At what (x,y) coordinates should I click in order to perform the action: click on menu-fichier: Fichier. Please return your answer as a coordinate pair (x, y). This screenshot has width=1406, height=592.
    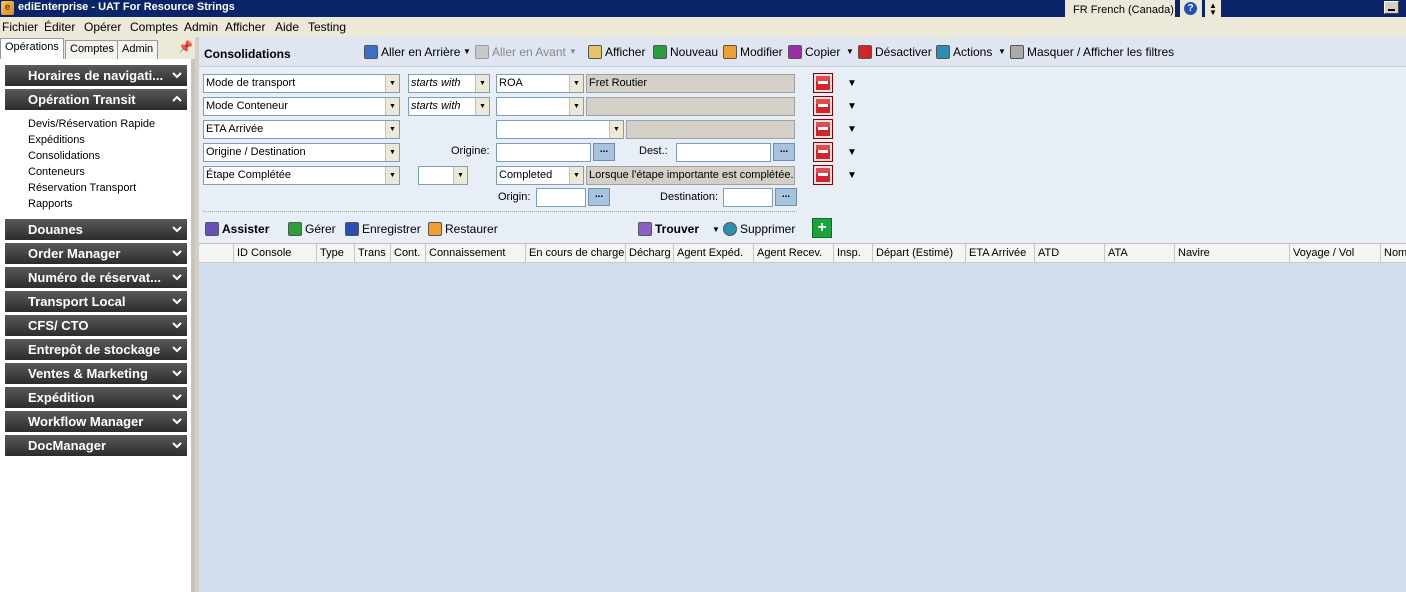
    Looking at the image, I should click on (20, 27).